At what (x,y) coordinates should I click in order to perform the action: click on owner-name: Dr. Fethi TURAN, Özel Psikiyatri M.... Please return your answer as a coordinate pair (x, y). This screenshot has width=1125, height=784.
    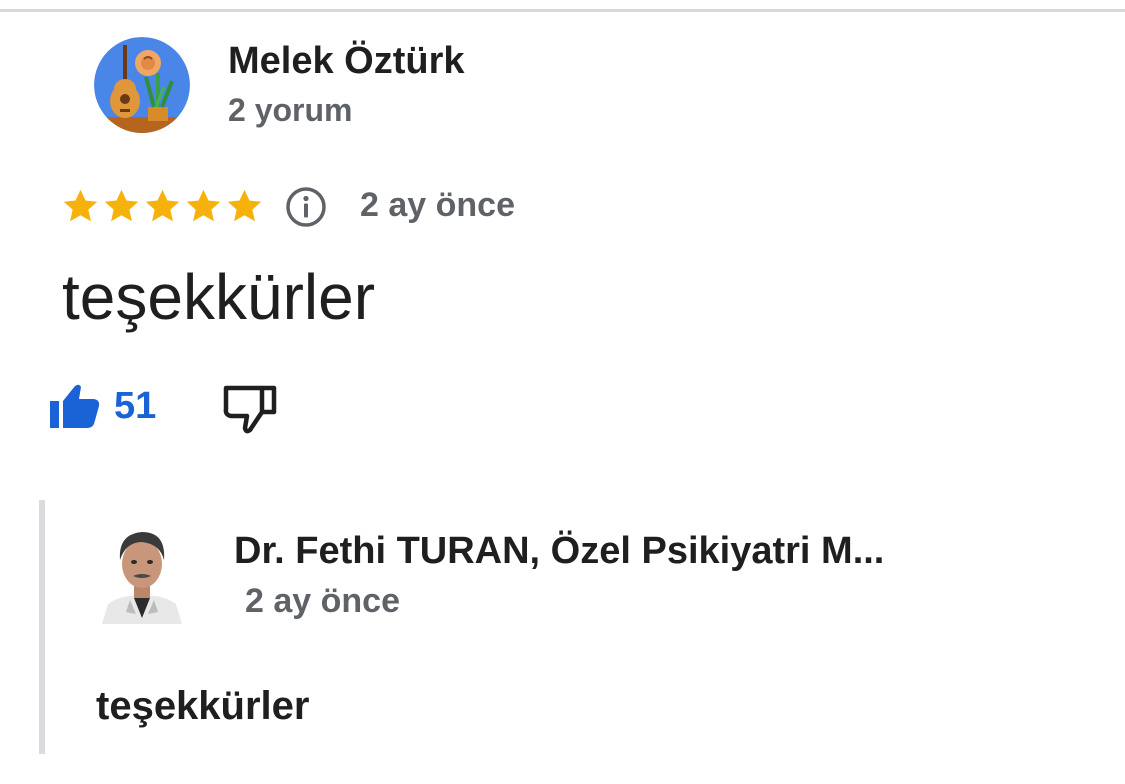
    Looking at the image, I should click on (559, 551).